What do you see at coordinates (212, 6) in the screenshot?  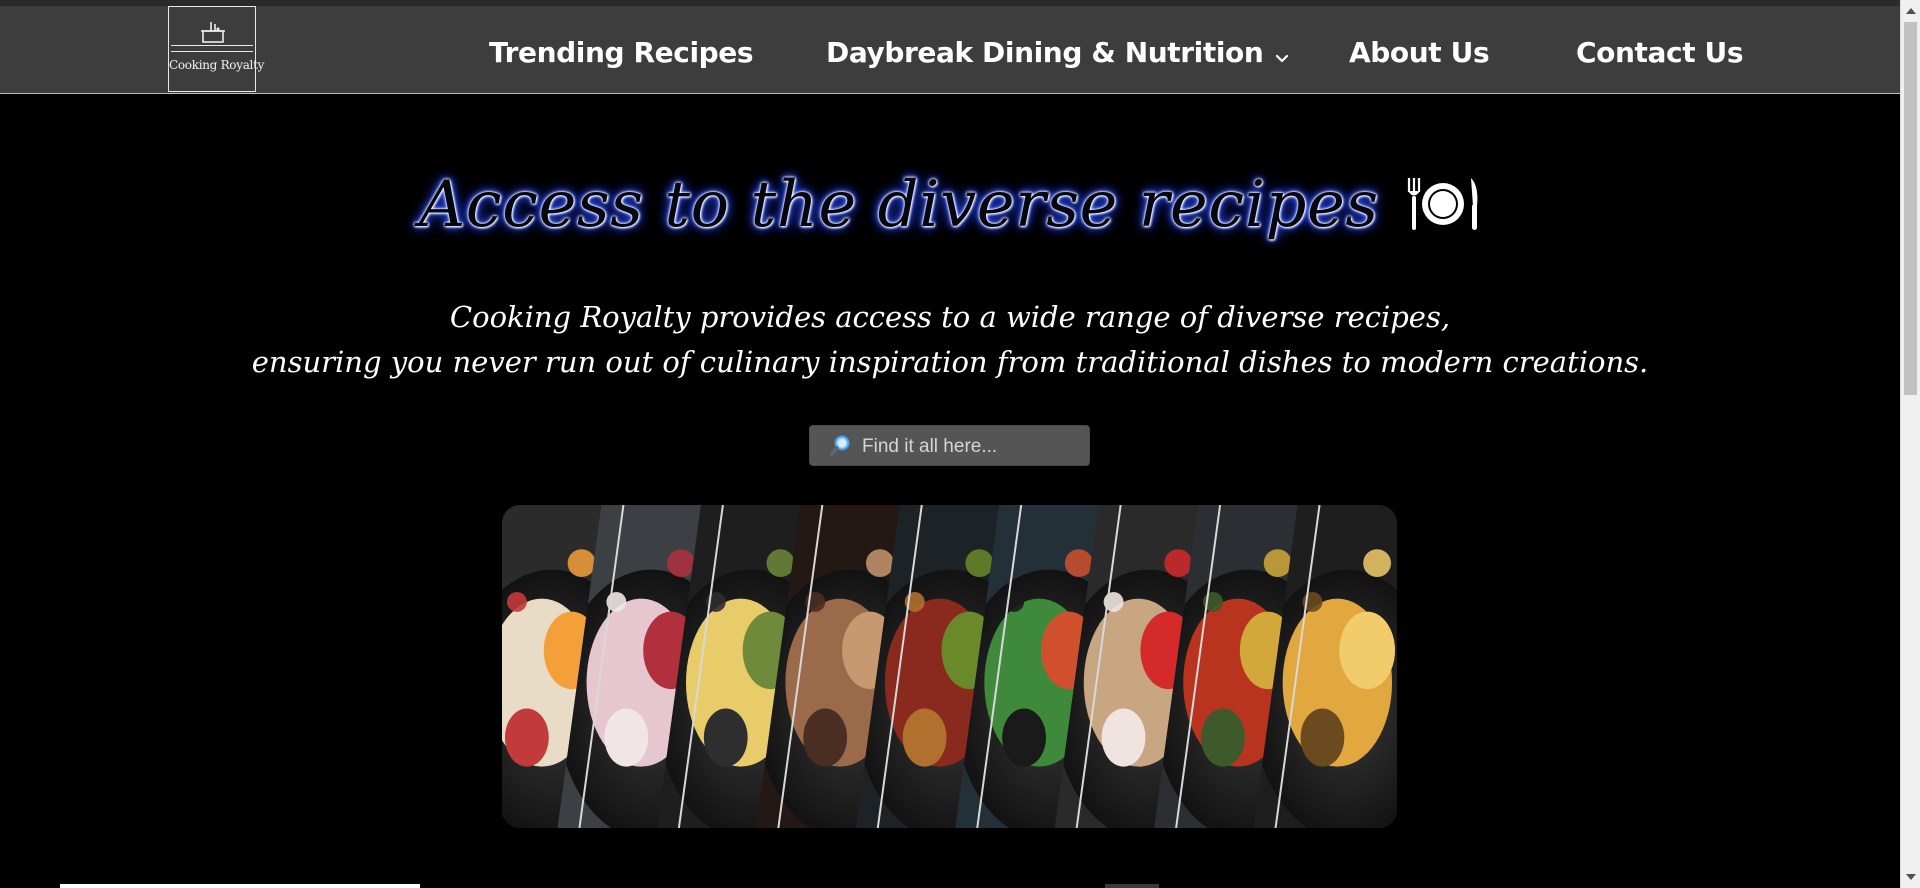 I see `logo-frame-top` at bounding box center [212, 6].